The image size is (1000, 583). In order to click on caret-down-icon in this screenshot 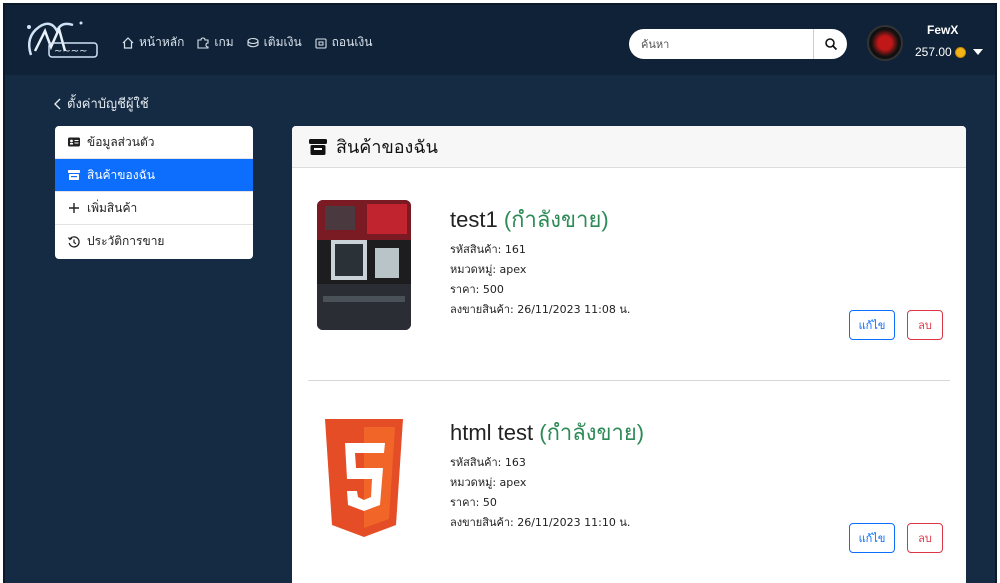, I will do `click(977, 52)`.